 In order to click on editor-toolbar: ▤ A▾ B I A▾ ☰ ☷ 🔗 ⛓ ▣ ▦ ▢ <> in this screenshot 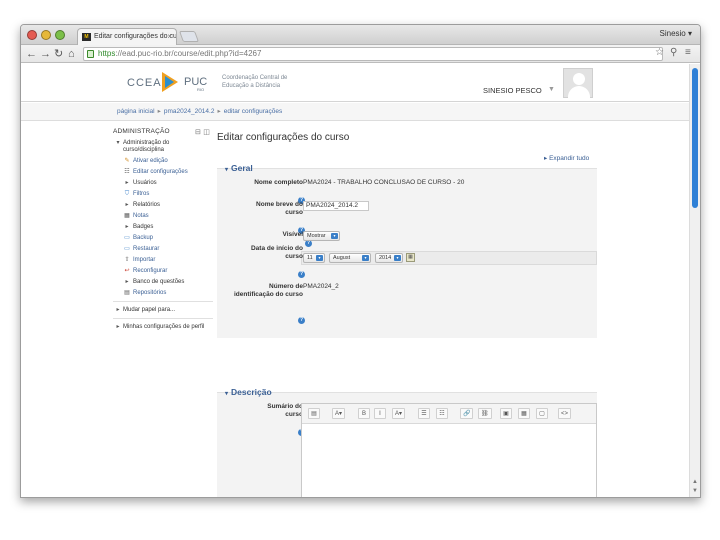, I will do `click(449, 414)`.